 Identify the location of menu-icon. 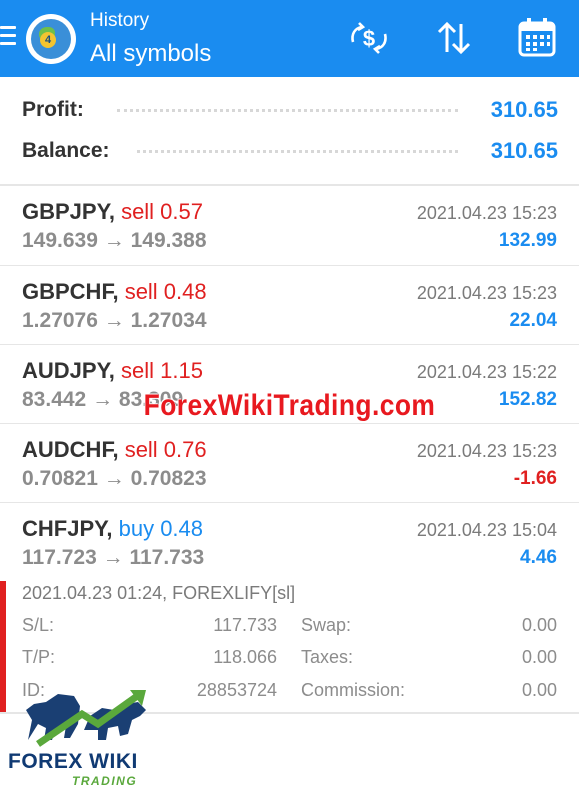
(8, 38).